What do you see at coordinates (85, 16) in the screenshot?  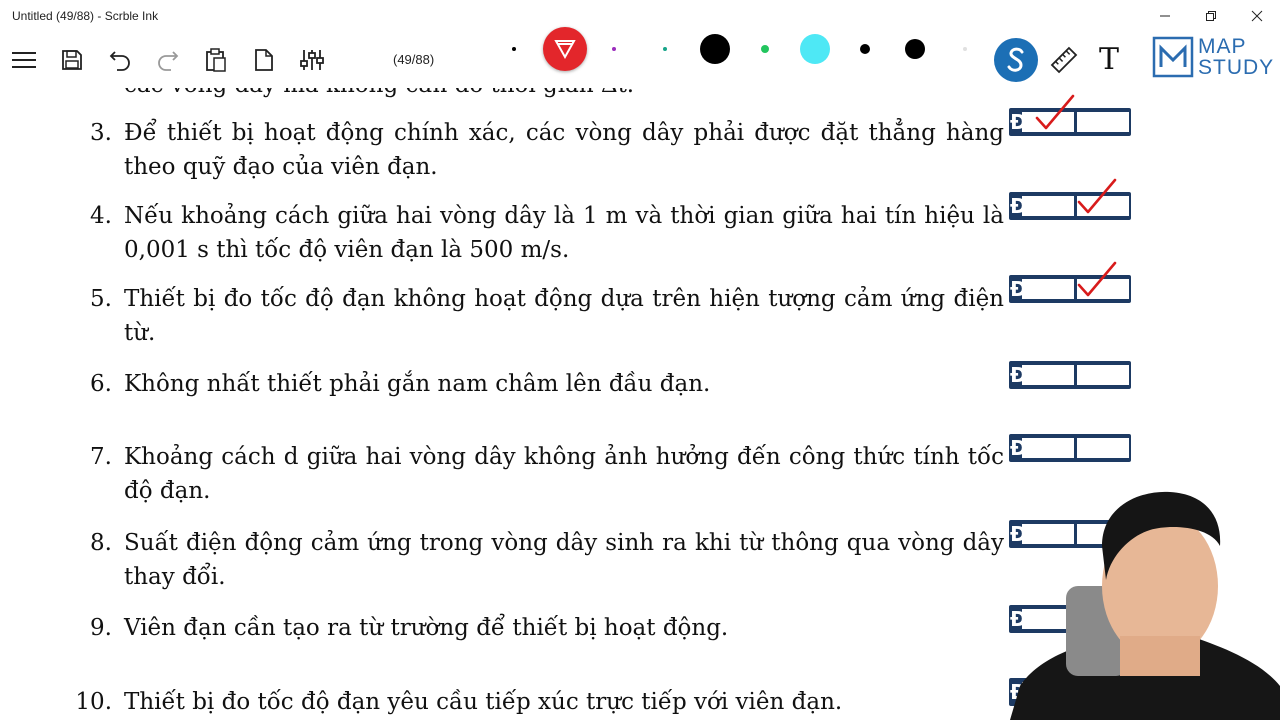 I see `window-title: Untitled (49/88) - Scrble Ink` at bounding box center [85, 16].